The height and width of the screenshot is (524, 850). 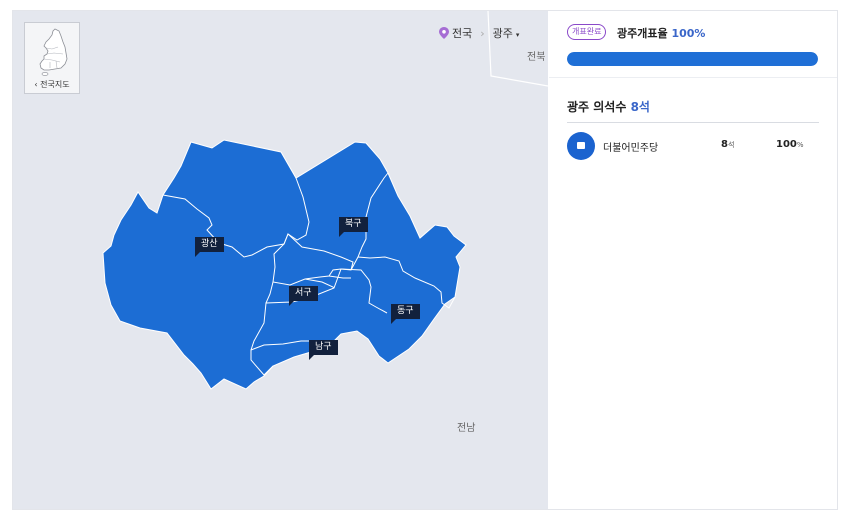 I want to click on party-seats: 8석, so click(x=727, y=144).